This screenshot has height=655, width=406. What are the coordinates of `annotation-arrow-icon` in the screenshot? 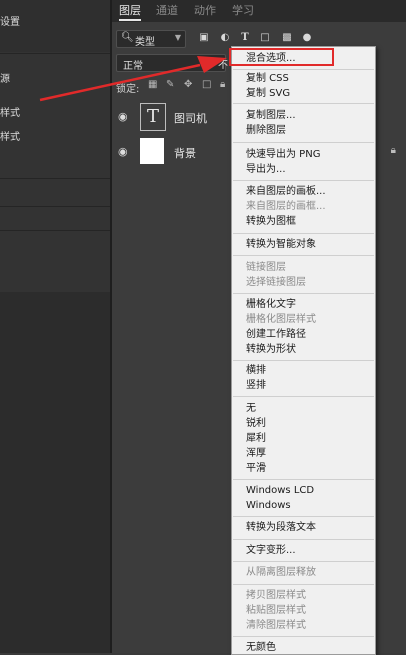 It's located at (133, 79).